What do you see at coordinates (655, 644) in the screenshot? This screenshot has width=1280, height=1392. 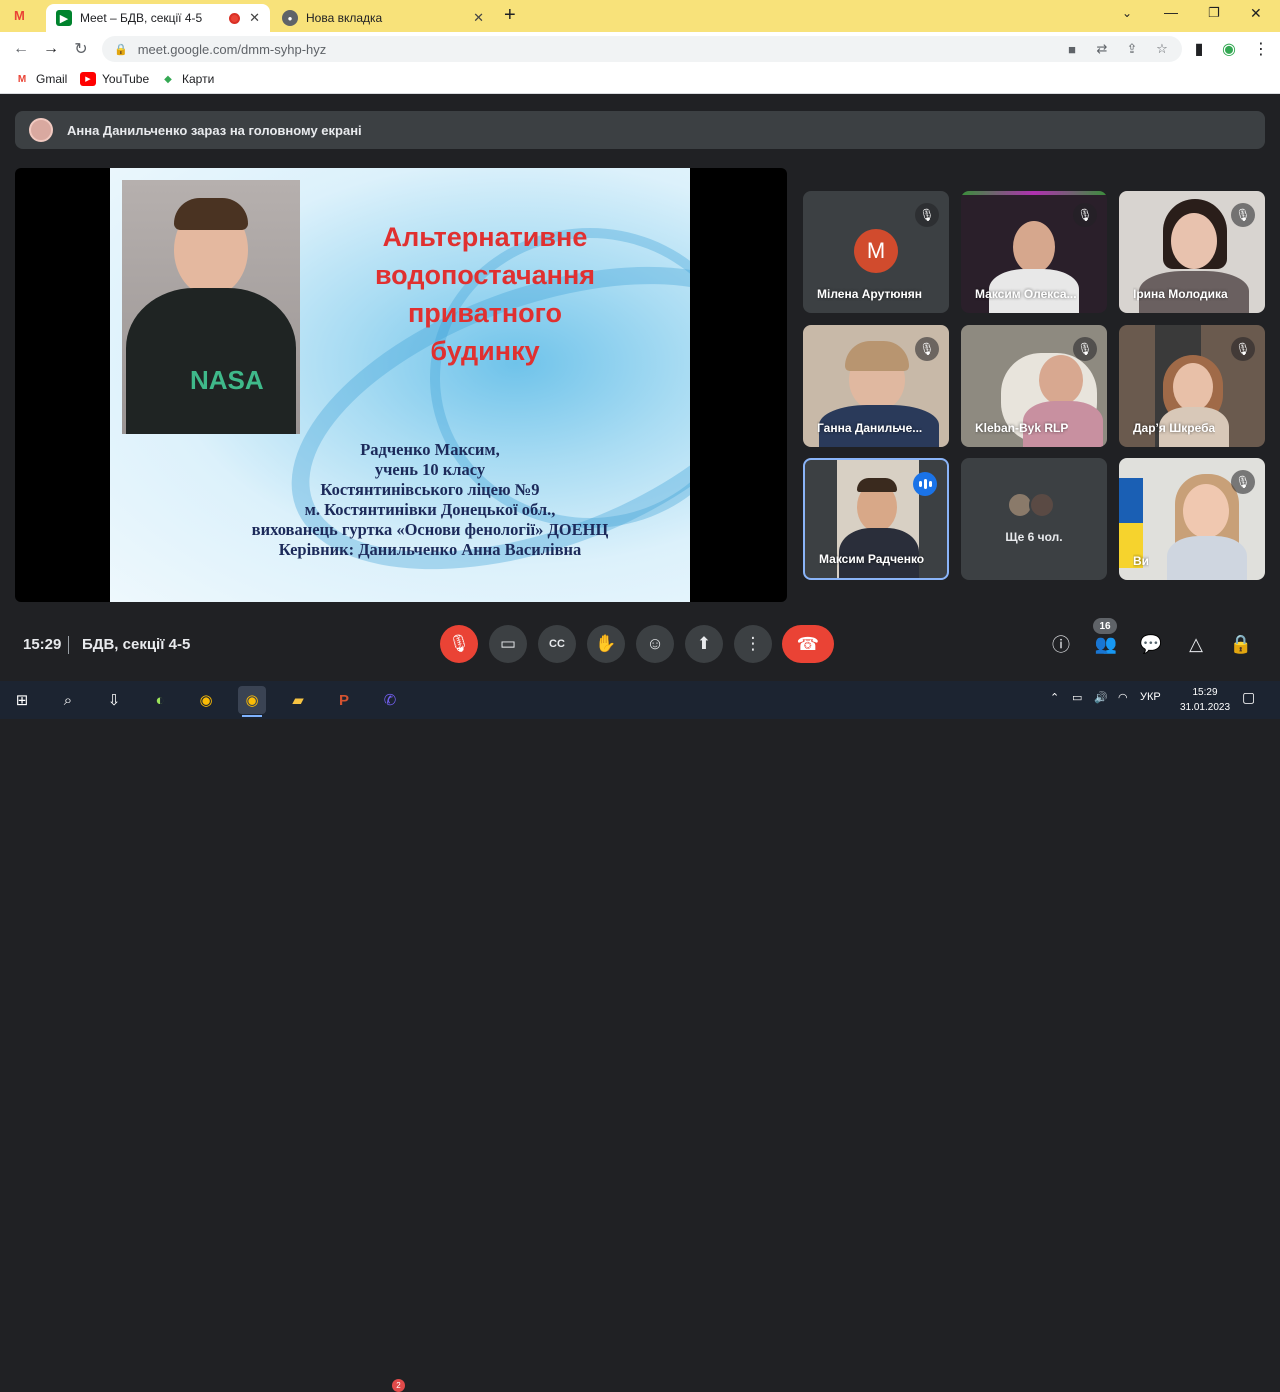 I see `reactions-button: ☺` at bounding box center [655, 644].